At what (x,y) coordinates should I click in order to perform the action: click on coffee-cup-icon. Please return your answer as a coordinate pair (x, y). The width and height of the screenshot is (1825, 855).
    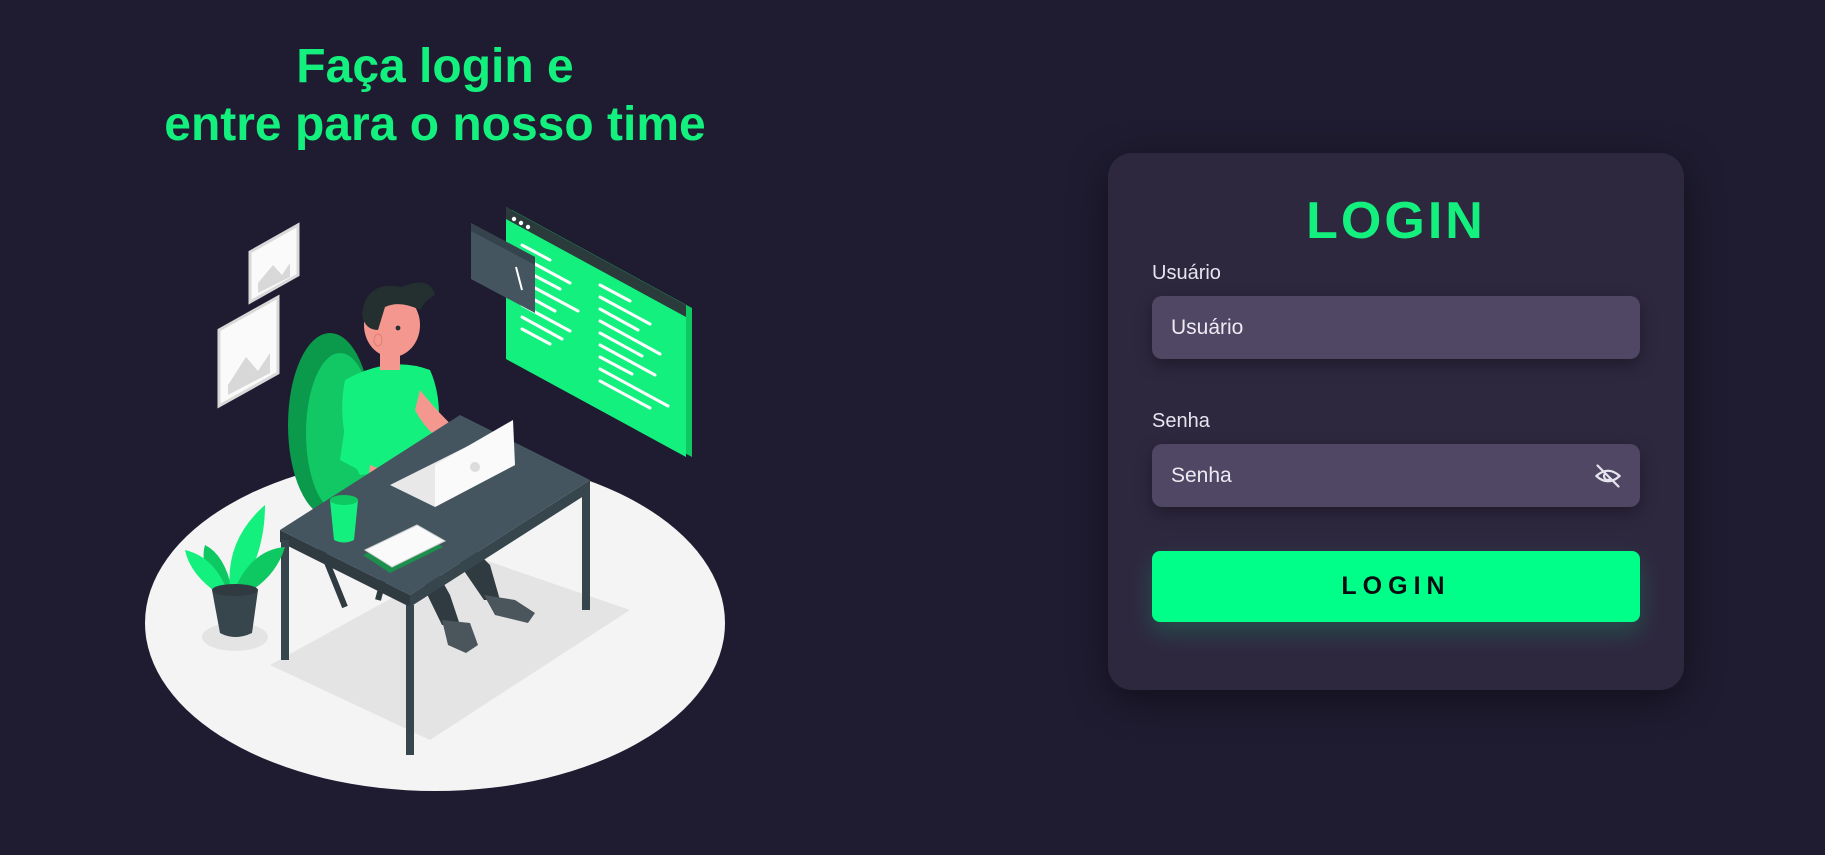
    Looking at the image, I should click on (344, 519).